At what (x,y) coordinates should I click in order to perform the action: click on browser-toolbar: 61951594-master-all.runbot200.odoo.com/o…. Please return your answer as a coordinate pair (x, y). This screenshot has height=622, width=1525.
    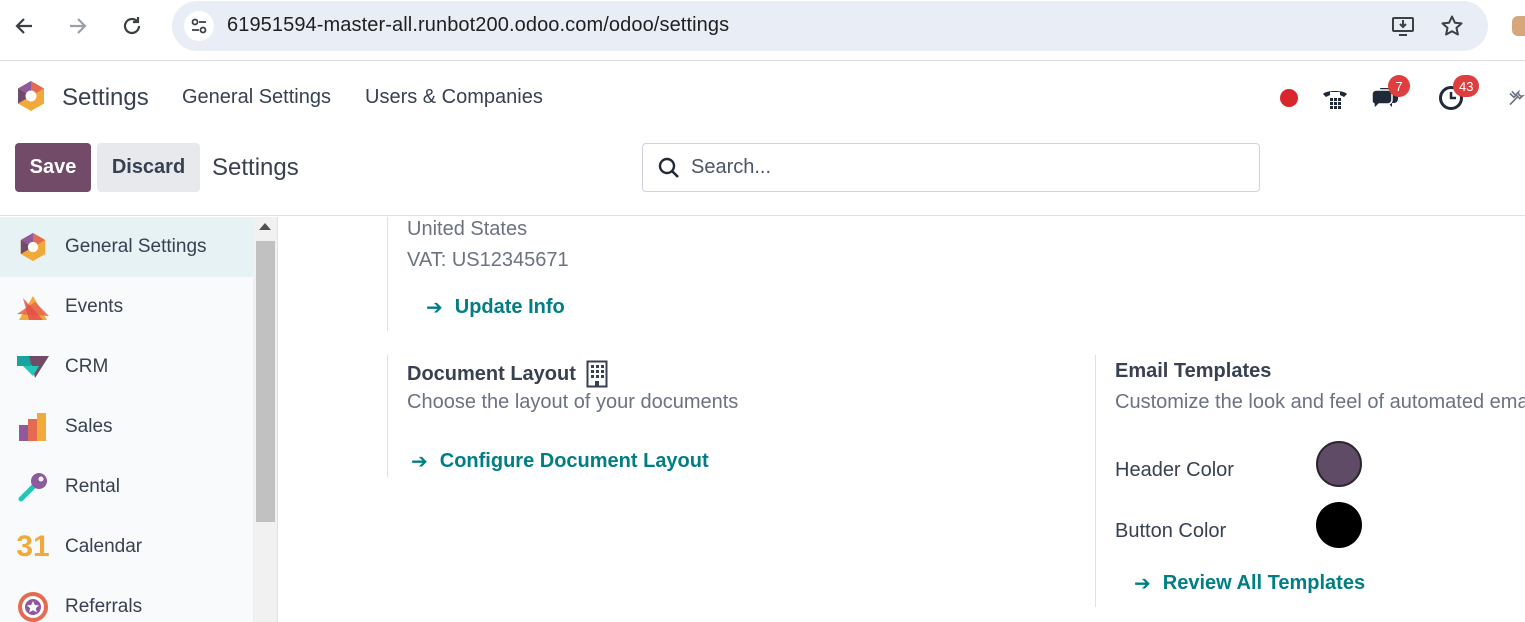
    Looking at the image, I should click on (762, 30).